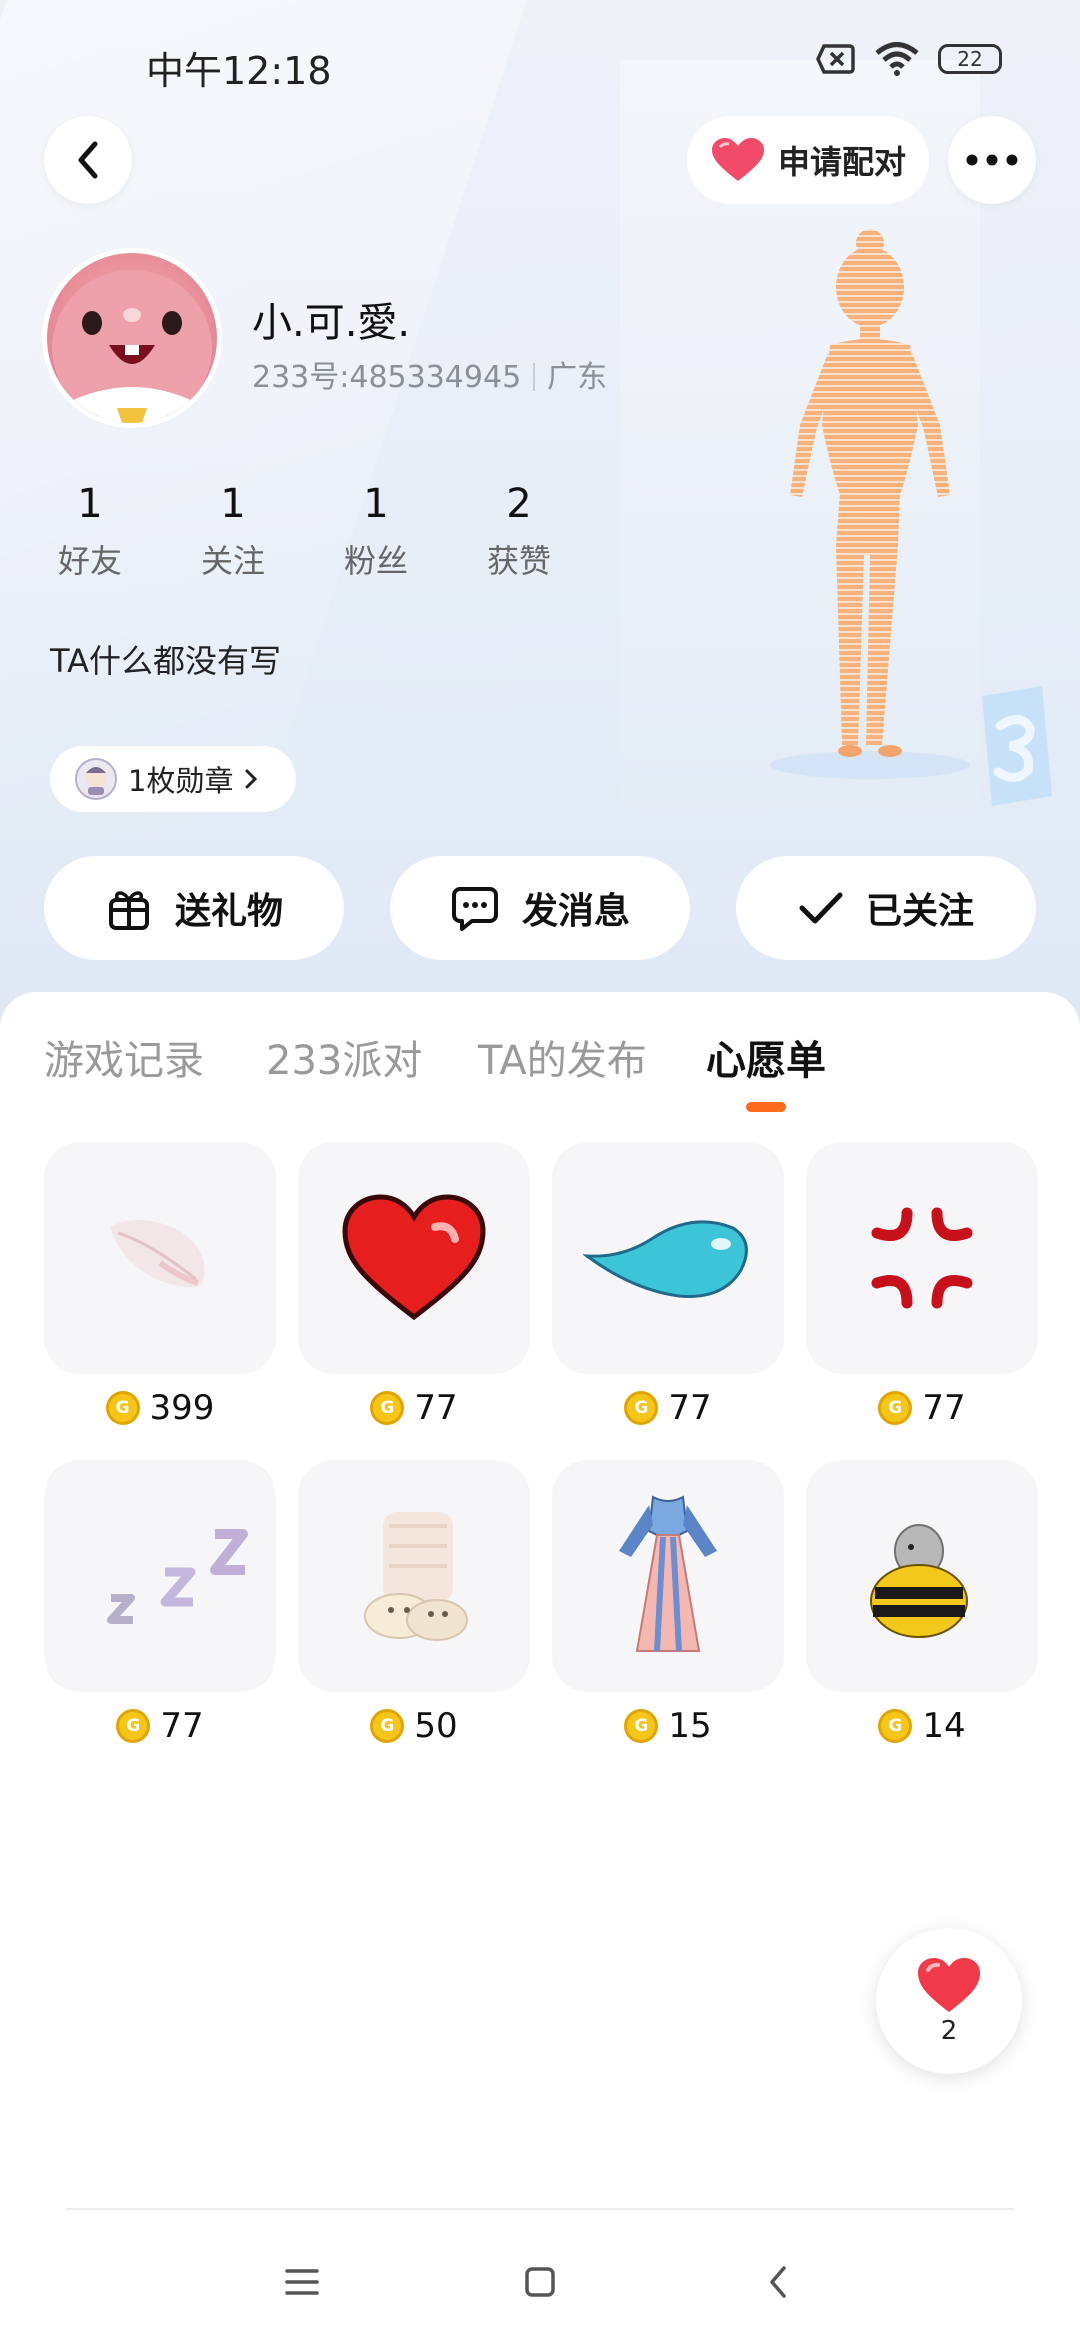  What do you see at coordinates (970, 59) in the screenshot?
I see `battery-indicator: 22` at bounding box center [970, 59].